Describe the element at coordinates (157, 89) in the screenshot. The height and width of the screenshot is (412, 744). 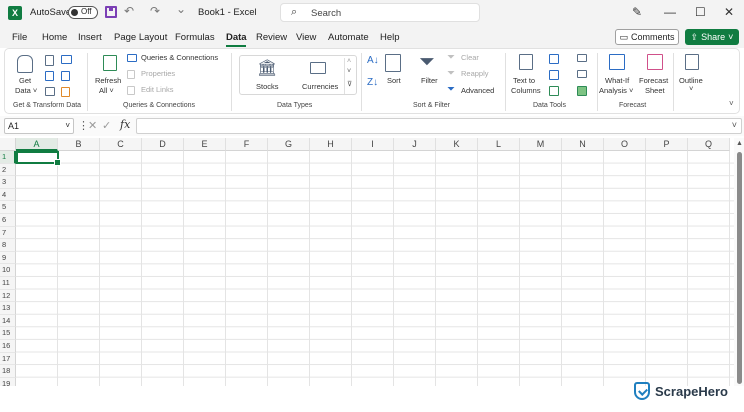
I see `edit-links-label: Edit Links` at that location.